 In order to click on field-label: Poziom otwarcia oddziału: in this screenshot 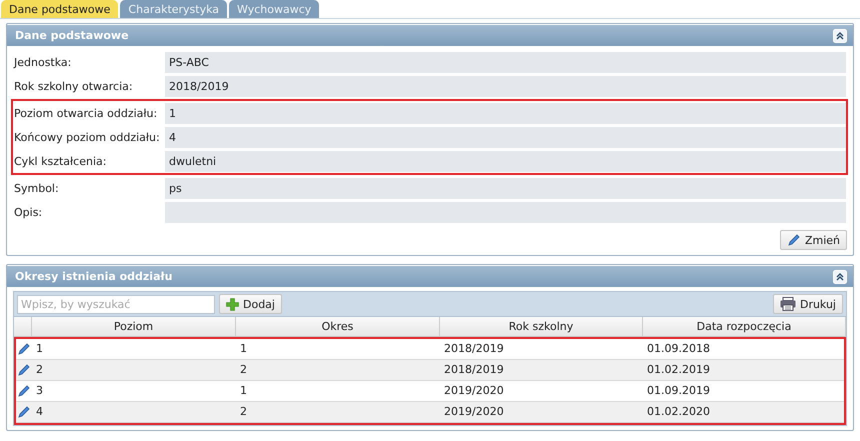, I will do `click(85, 113)`.